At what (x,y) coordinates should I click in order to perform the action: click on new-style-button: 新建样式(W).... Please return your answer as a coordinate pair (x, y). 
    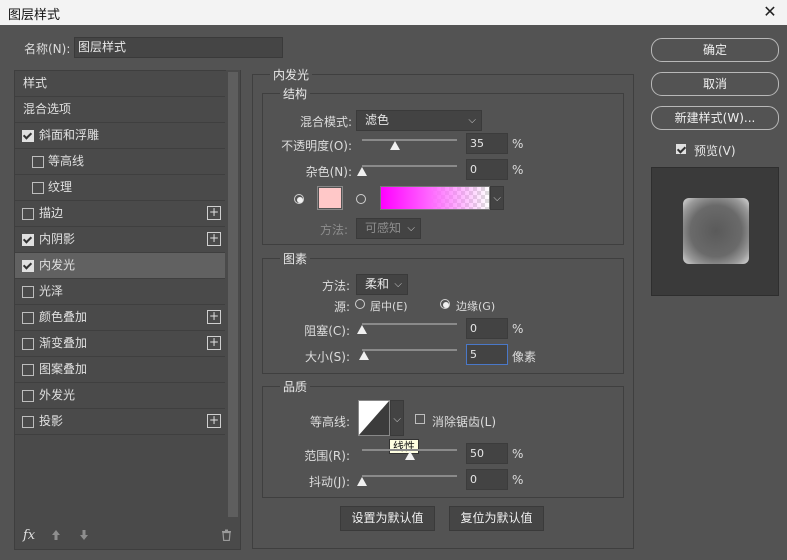
    Looking at the image, I should click on (715, 118).